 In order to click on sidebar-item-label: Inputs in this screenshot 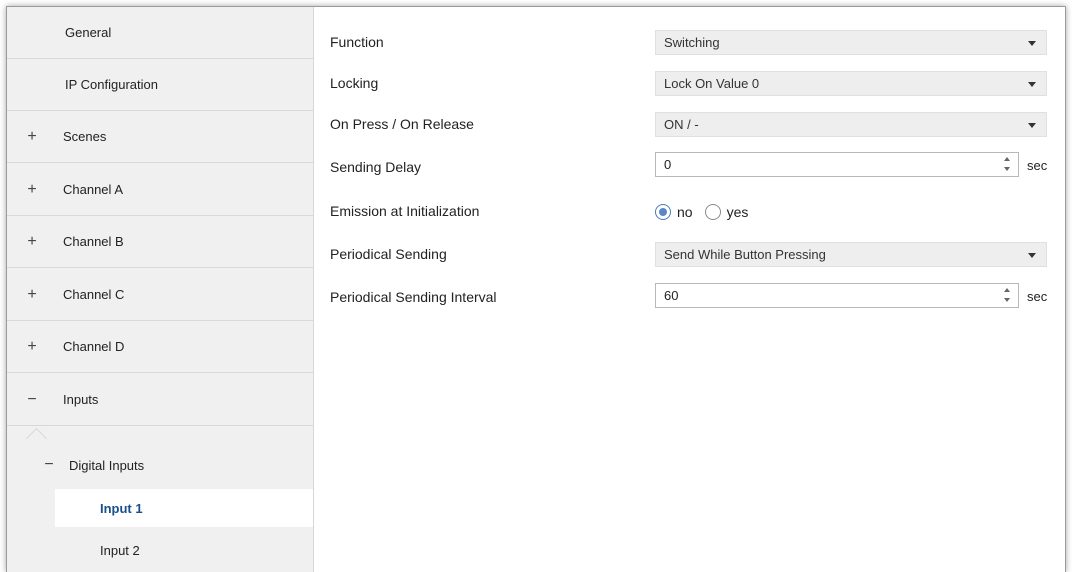, I will do `click(81, 399)`.